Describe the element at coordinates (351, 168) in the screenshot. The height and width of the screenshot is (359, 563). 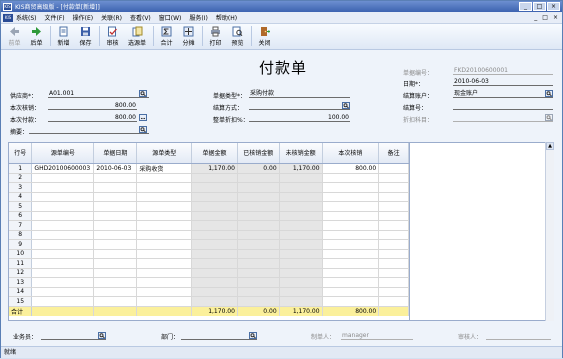
I see `cell-current-writeoff: 800.00` at that location.